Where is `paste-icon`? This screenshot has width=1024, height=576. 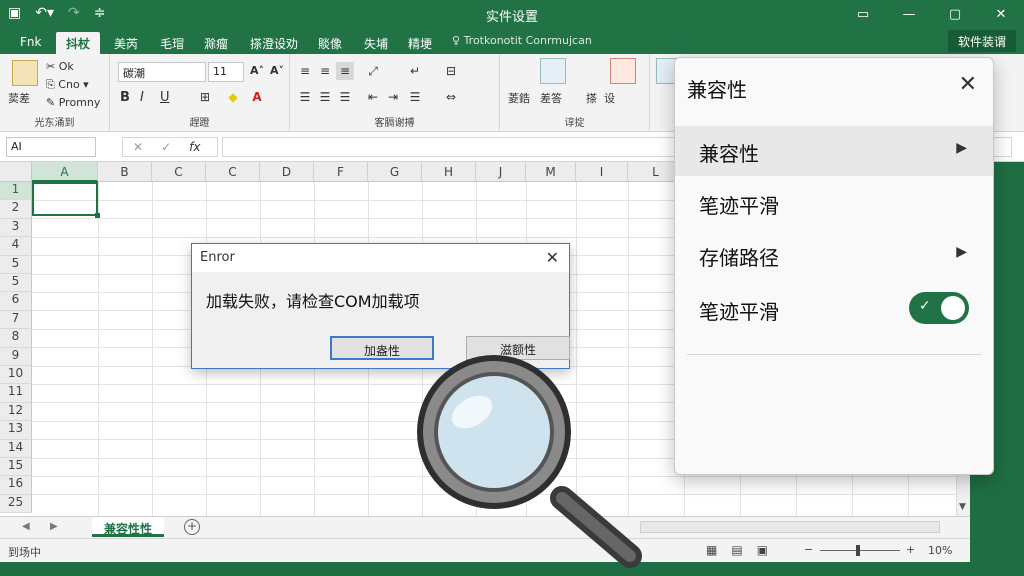 paste-icon is located at coordinates (25, 73).